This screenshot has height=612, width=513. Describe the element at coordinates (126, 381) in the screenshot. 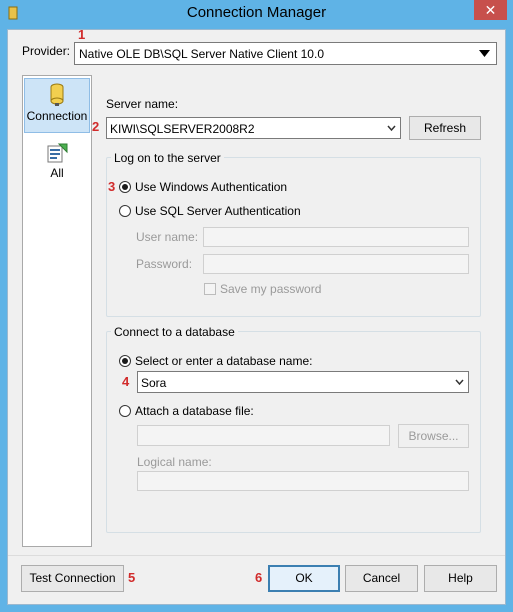

I see `callout-4: 4` at that location.